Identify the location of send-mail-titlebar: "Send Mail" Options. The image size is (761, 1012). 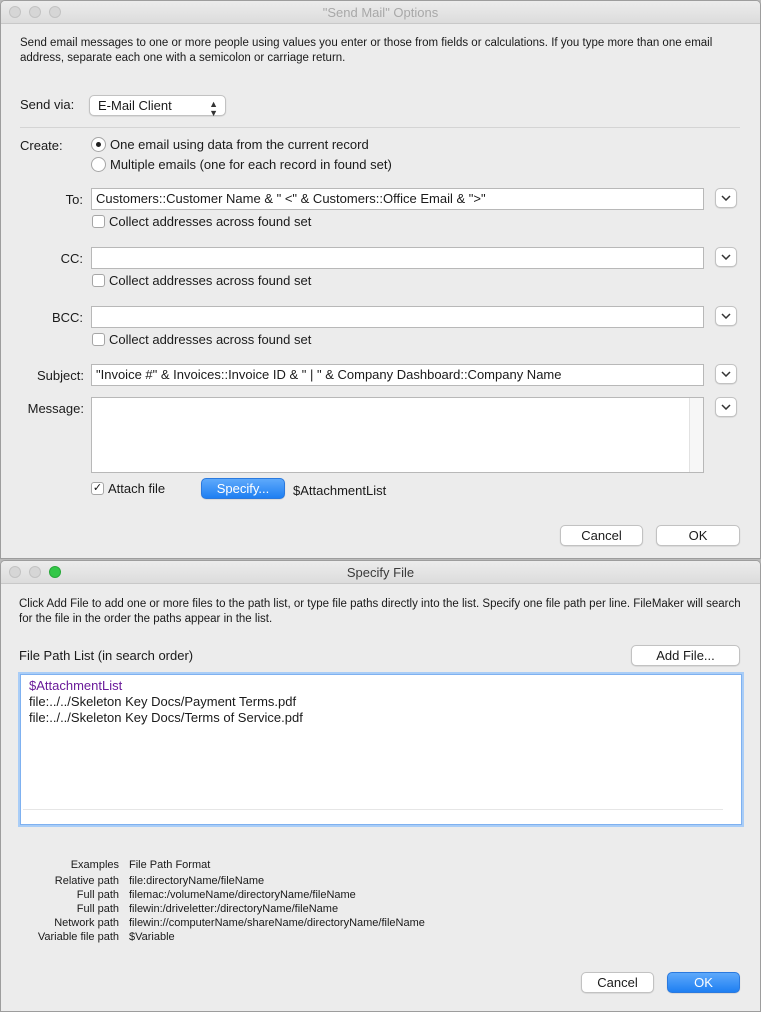
(380, 12).